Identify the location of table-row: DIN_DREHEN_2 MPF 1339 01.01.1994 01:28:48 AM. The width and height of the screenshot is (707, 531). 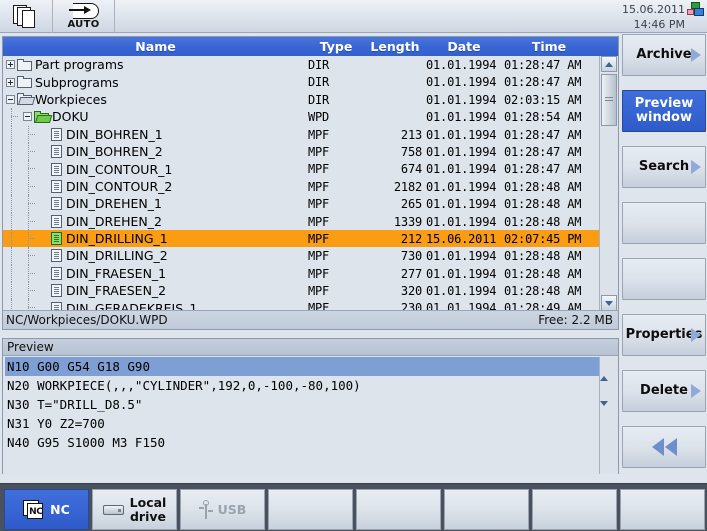
(302, 221).